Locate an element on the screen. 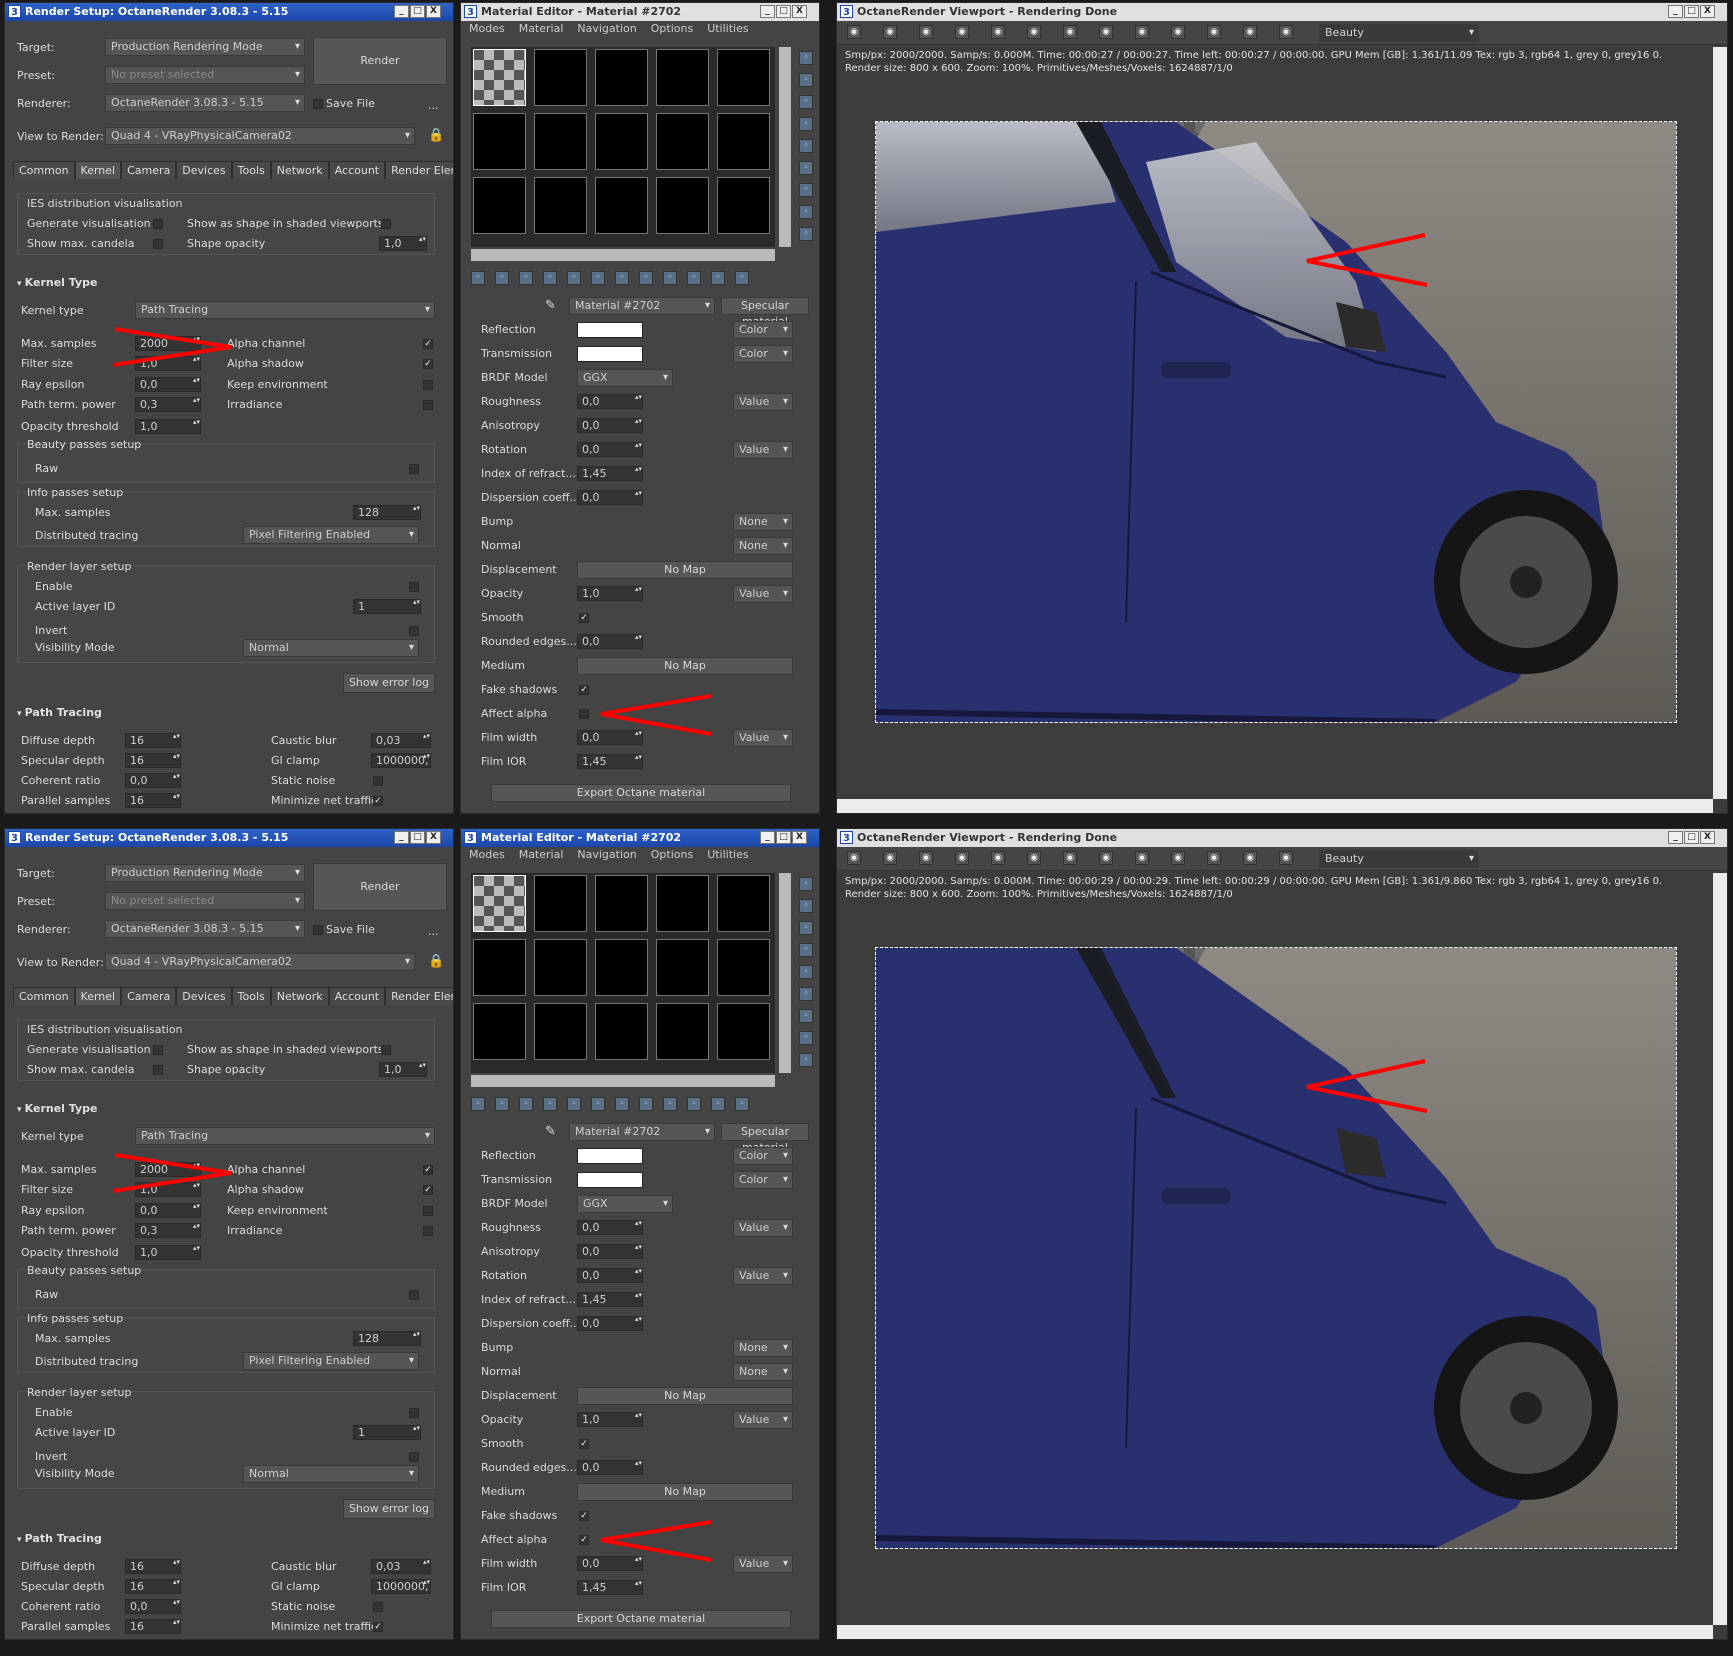 The width and height of the screenshot is (1733, 1656). roughness-mode-dropdown: Value is located at coordinates (763, 1228).